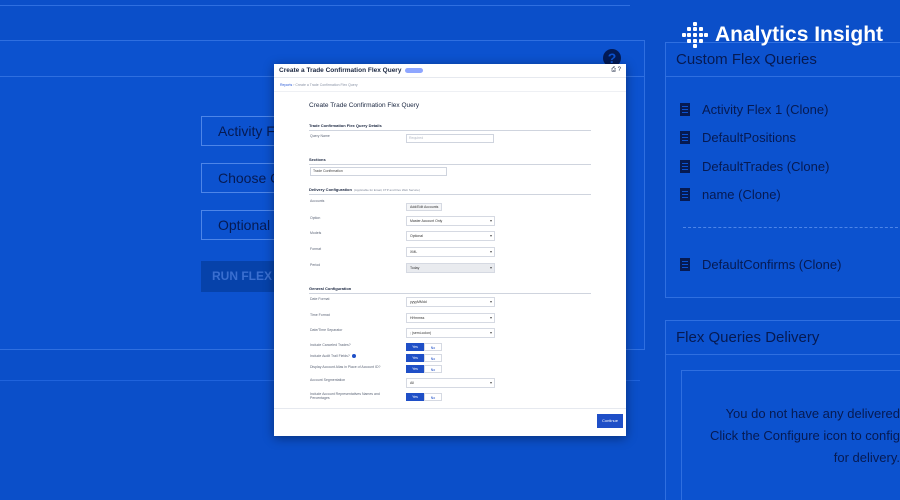  I want to click on background-top-bar, so click(315, 3).